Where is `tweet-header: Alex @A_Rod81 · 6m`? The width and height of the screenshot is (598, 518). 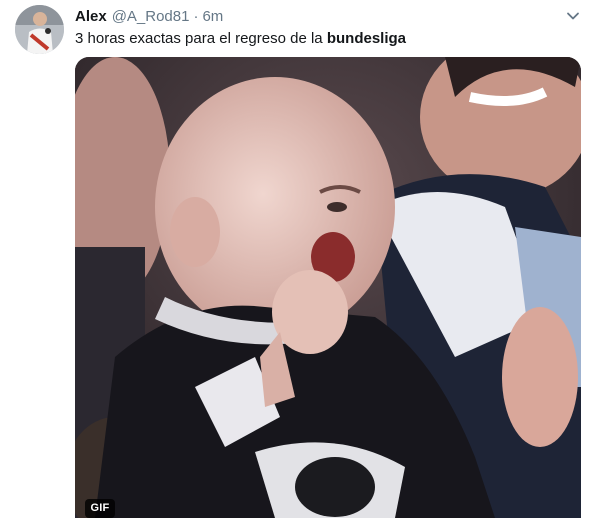 tweet-header: Alex @A_Rod81 · 6m is located at coordinates (149, 17).